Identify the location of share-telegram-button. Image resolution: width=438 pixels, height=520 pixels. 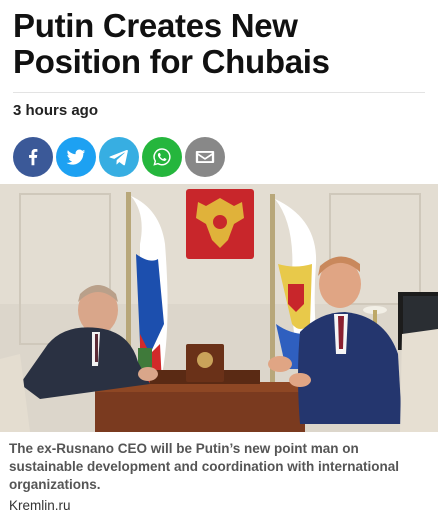
(119, 157).